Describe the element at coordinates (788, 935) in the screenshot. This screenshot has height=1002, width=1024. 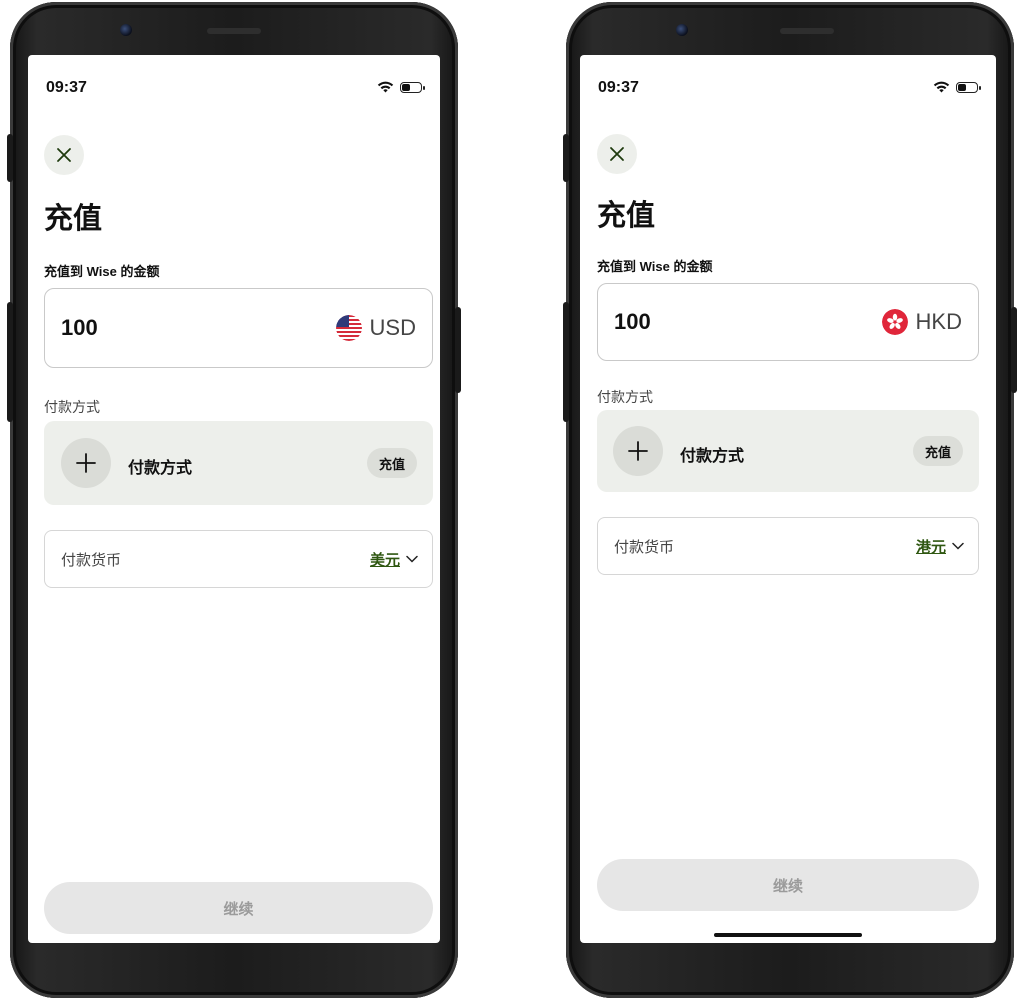
I see `home-indicator` at that location.